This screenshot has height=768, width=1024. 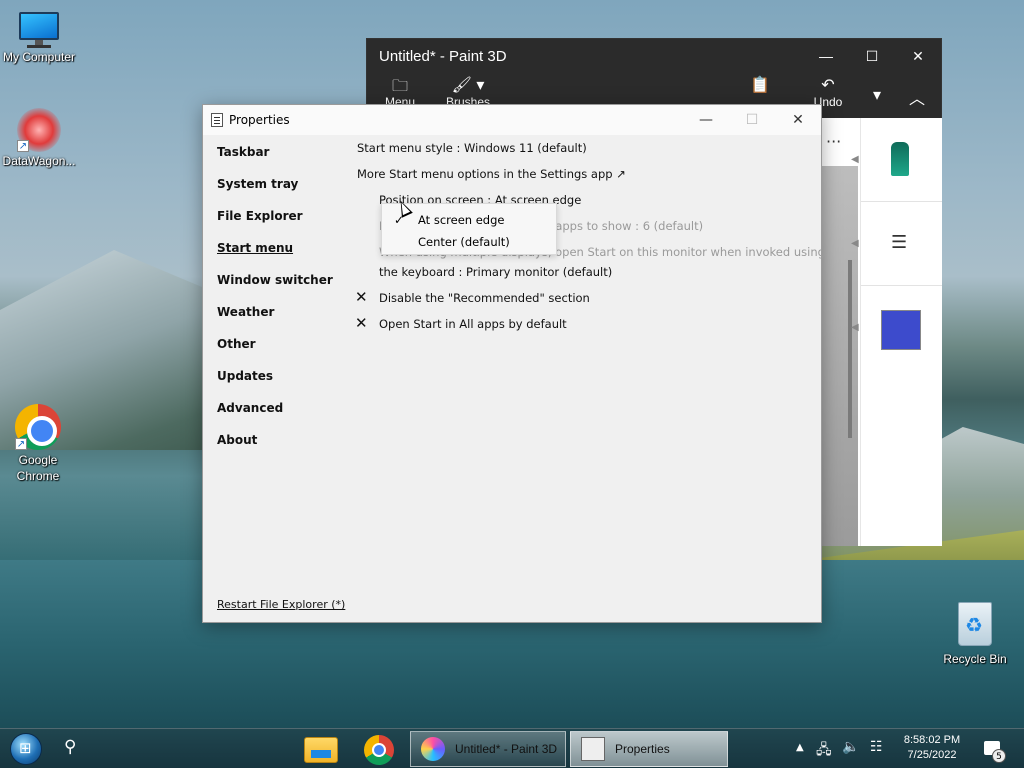 What do you see at coordinates (512, 120) in the screenshot?
I see `properties-titlebar: Properties — ☐ ✕` at bounding box center [512, 120].